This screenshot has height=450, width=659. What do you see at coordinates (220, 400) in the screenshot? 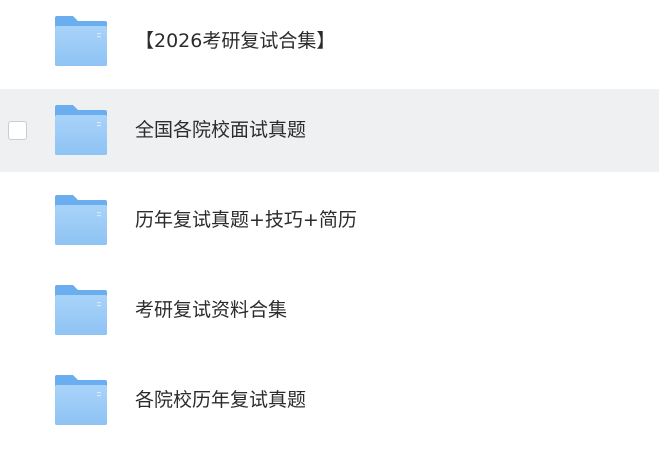
I see `folder-name: 各院校历年复试真题` at bounding box center [220, 400].